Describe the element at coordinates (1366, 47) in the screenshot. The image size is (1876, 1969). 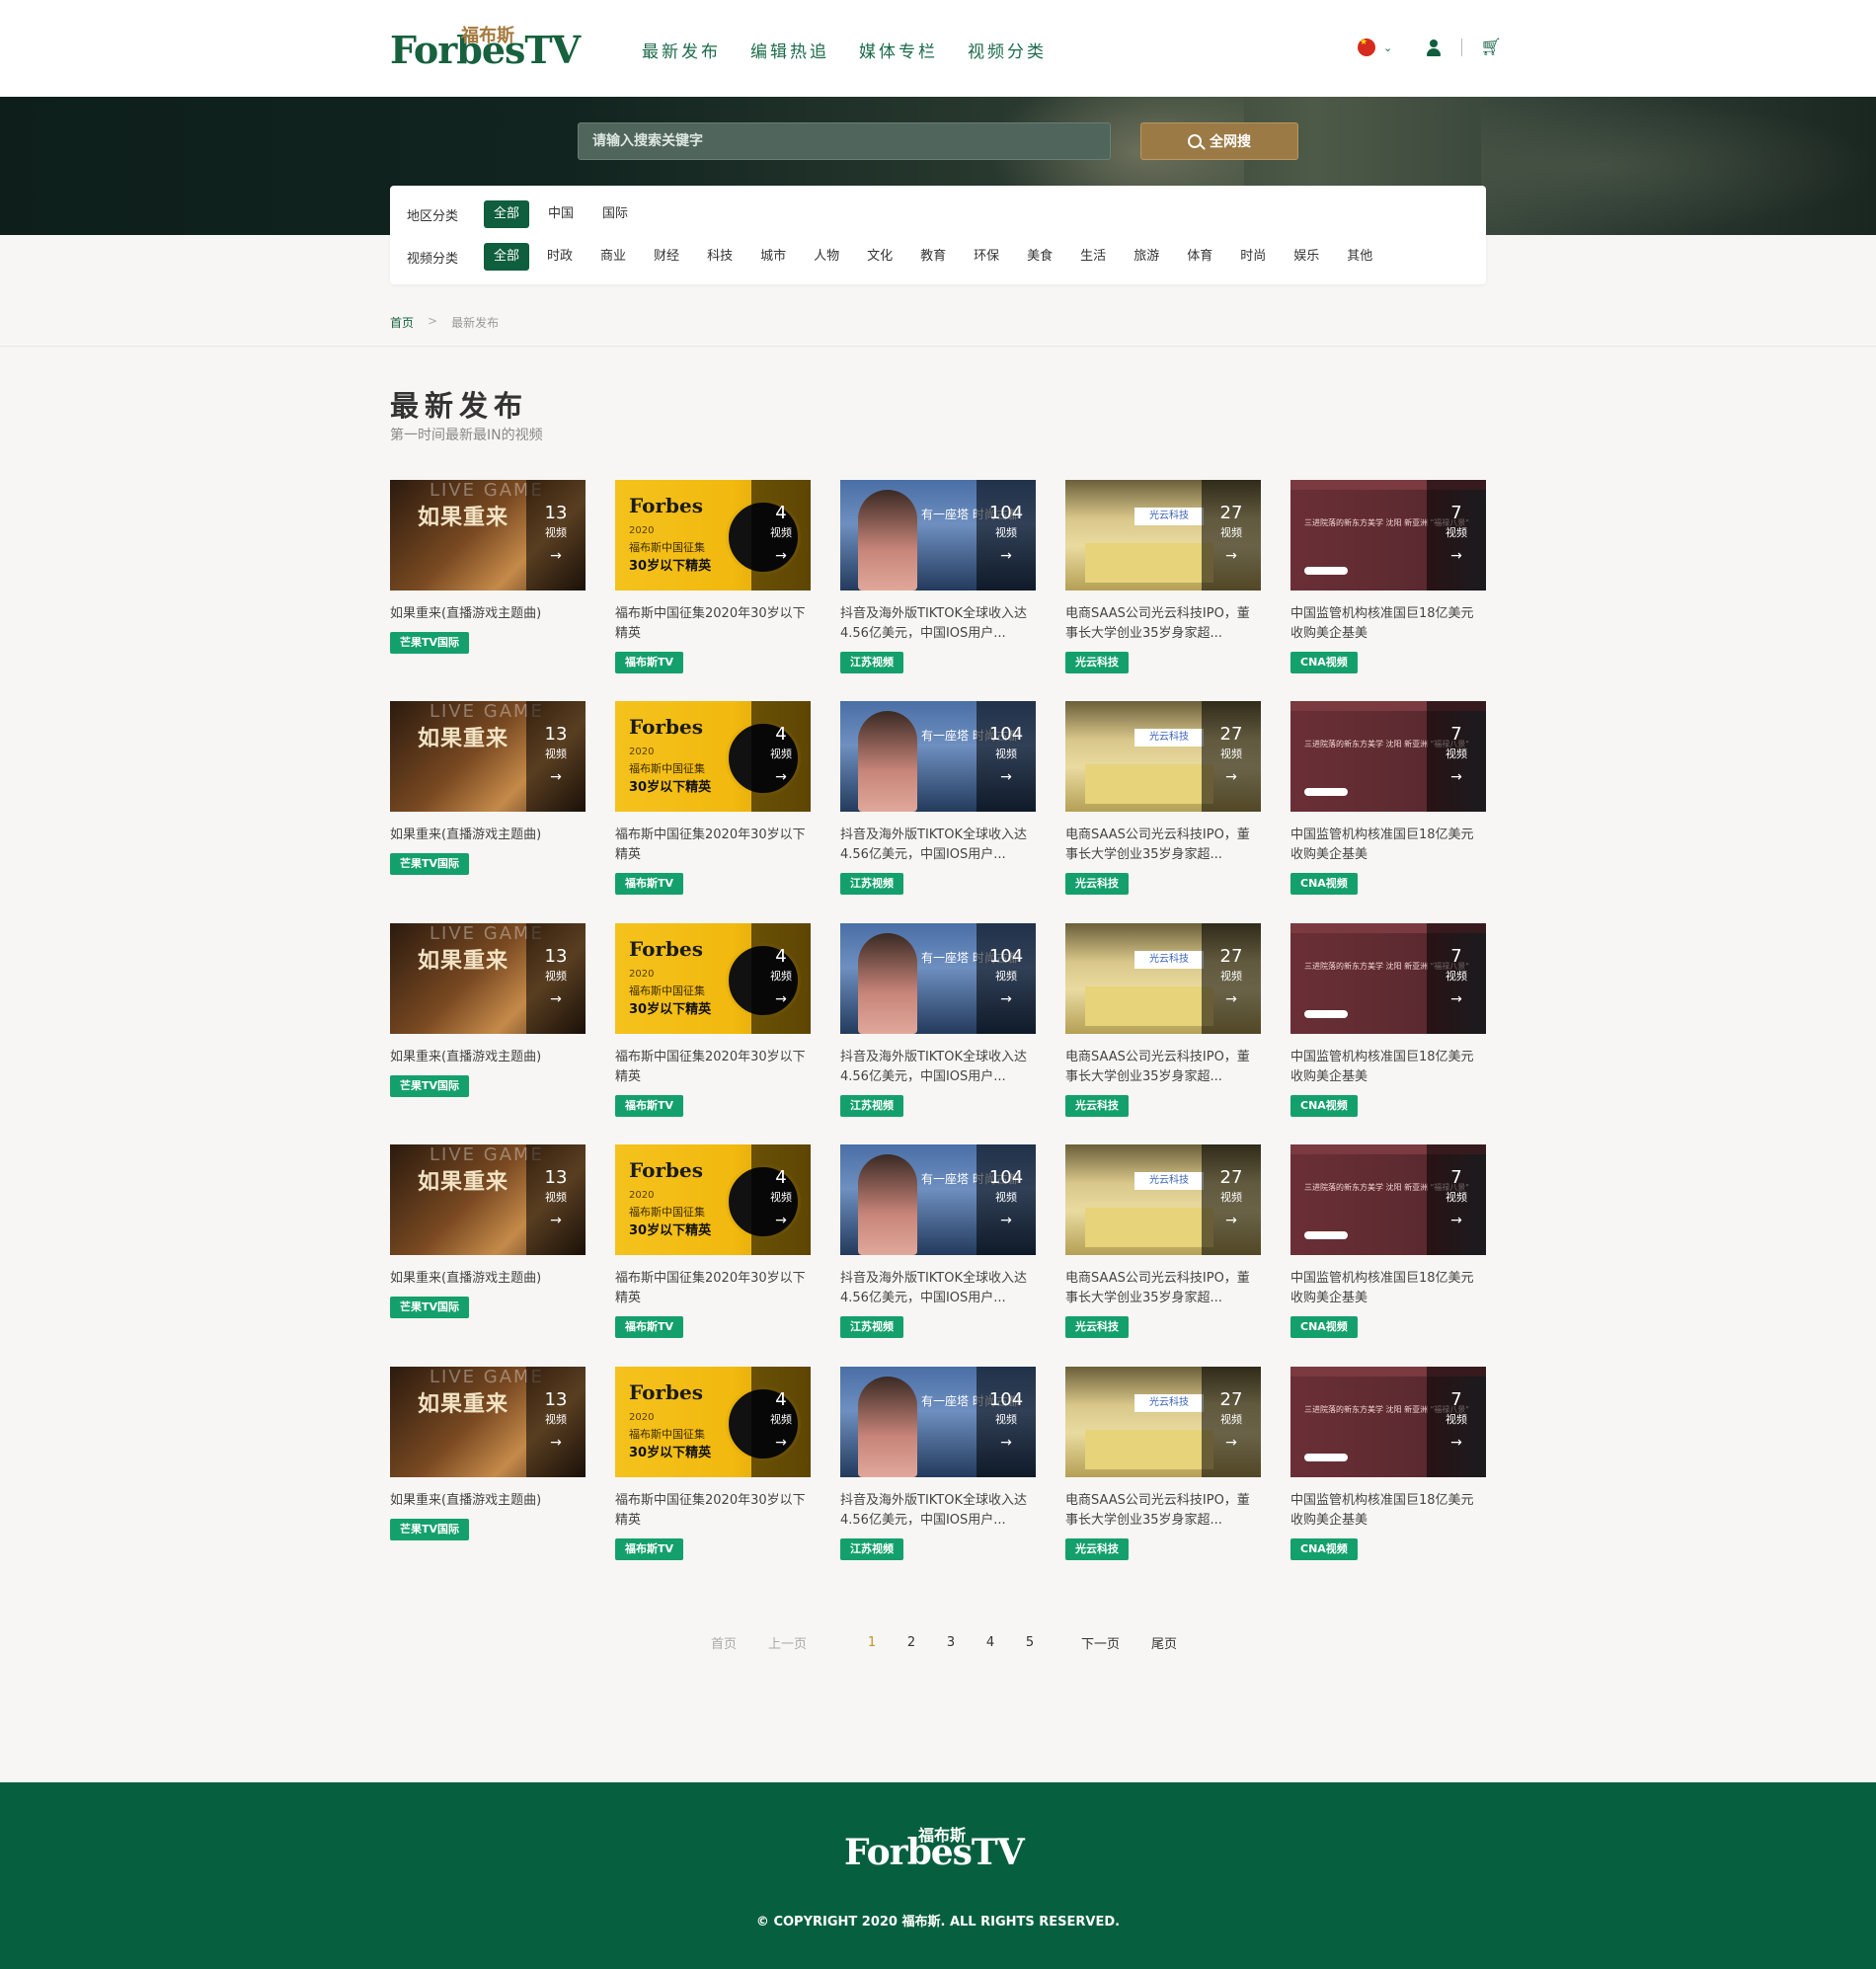
I see `china-flag-icon` at that location.